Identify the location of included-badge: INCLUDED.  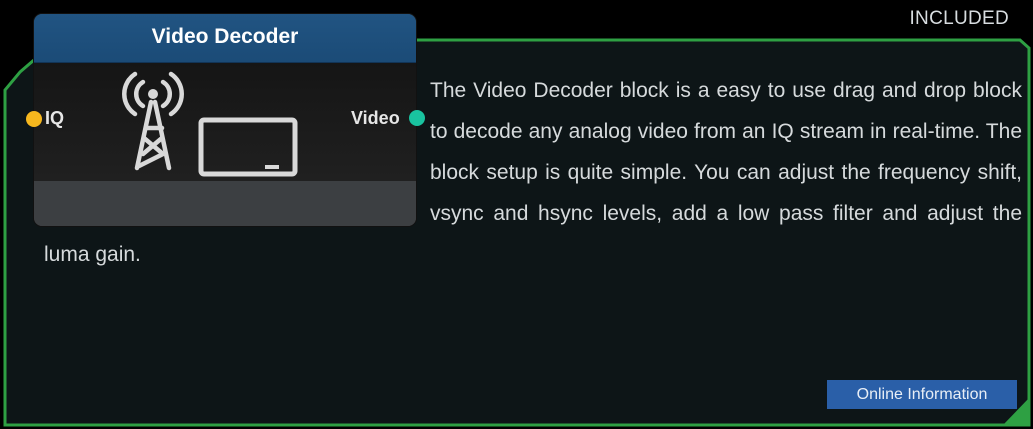
(959, 18).